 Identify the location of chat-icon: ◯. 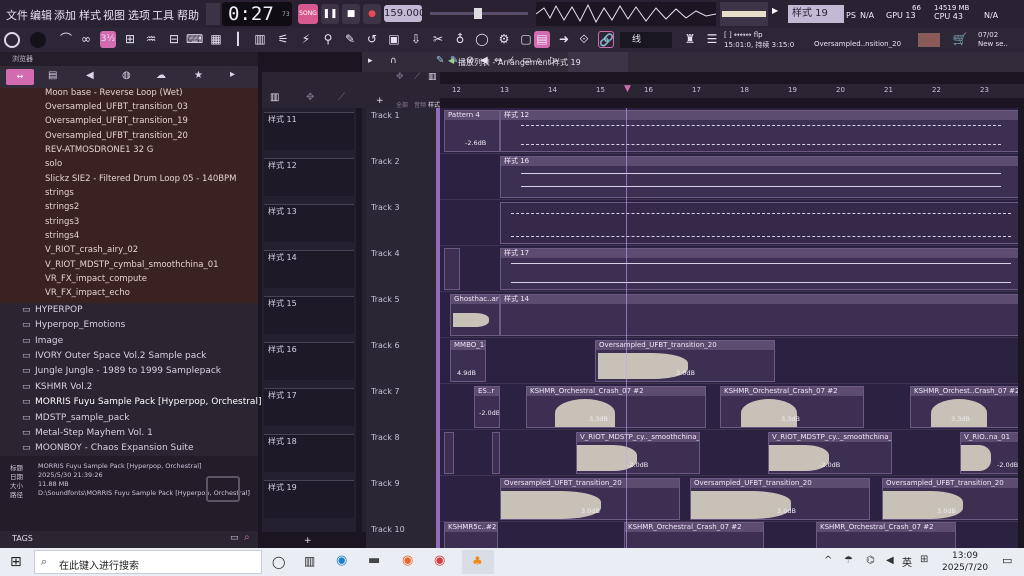
(482, 39).